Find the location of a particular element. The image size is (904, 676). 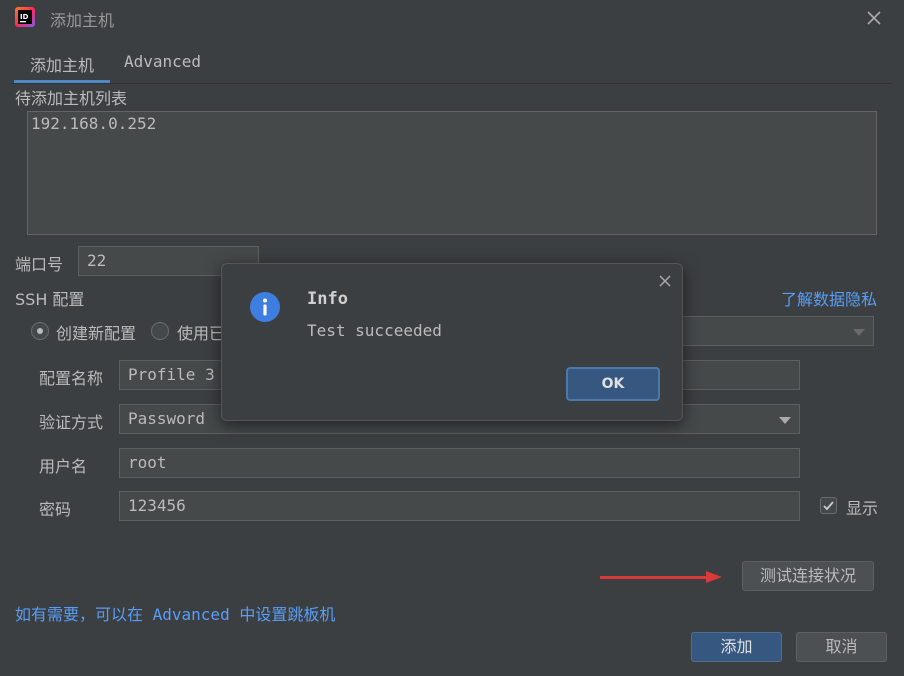

tab-bar: 添加主机 Advanced is located at coordinates (452, 65).